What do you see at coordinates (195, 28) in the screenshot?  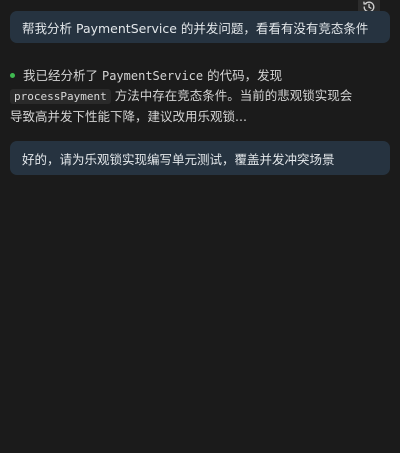 I see `user-message-text: 帮我分析 PaymentService 的并发问题，看看有没有竞态条件` at bounding box center [195, 28].